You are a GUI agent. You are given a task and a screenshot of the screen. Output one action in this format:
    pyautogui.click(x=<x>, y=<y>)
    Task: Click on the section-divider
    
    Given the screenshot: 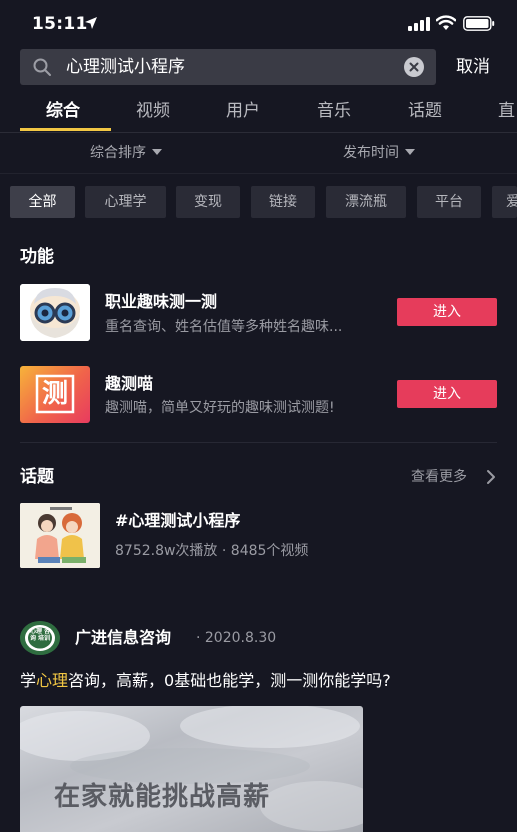 What is the action you would take?
    pyautogui.click(x=258, y=442)
    